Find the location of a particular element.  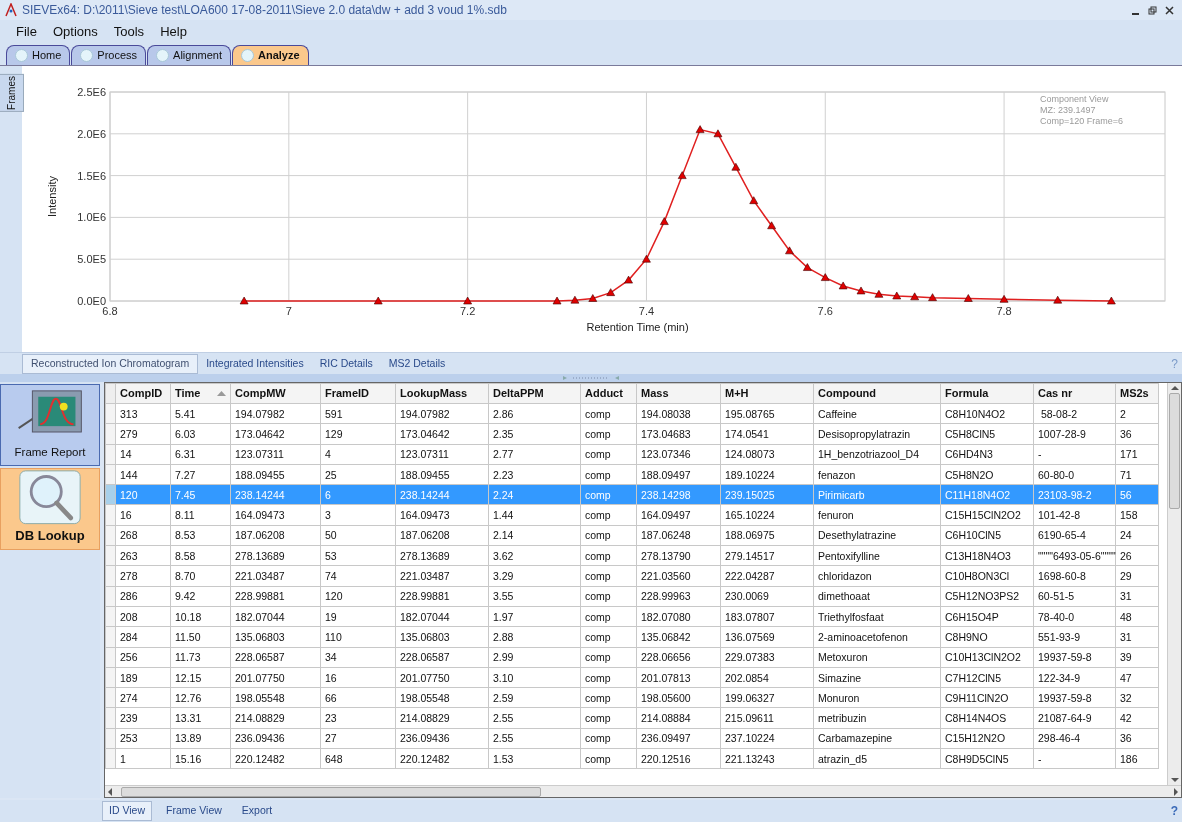

menu-item: Options is located at coordinates (75, 32).